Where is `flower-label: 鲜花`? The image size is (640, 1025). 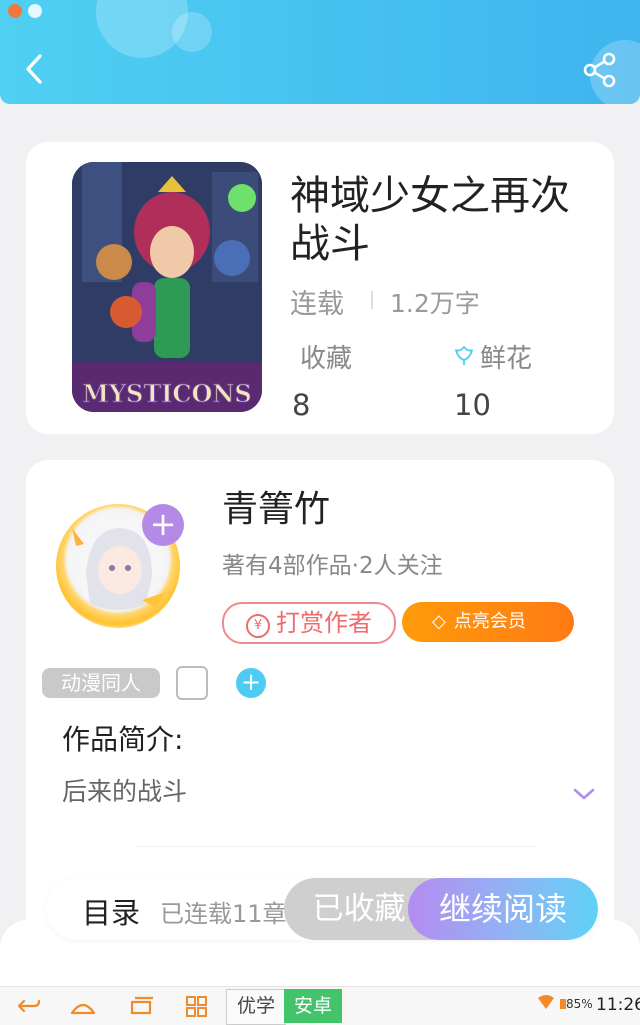
flower-label: 鲜花 is located at coordinates (506, 359).